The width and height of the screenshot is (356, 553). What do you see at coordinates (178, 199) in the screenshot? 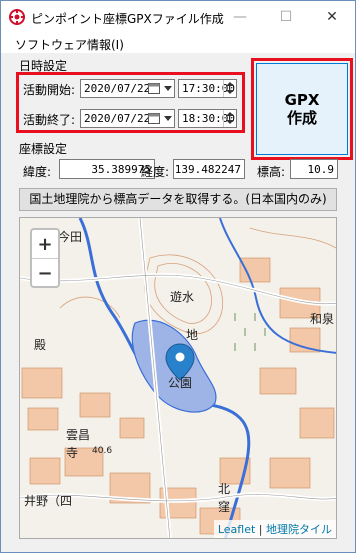
I see `fetch-elevation-button: 国土地理院から標高データを取得する。(日本国内のみ)` at bounding box center [178, 199].